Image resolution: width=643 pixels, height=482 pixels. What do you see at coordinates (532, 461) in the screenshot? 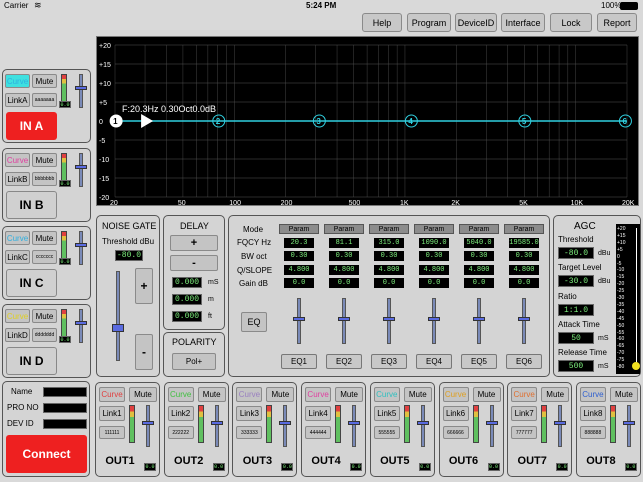
I see `output-select-button: OUT7` at bounding box center [532, 461].